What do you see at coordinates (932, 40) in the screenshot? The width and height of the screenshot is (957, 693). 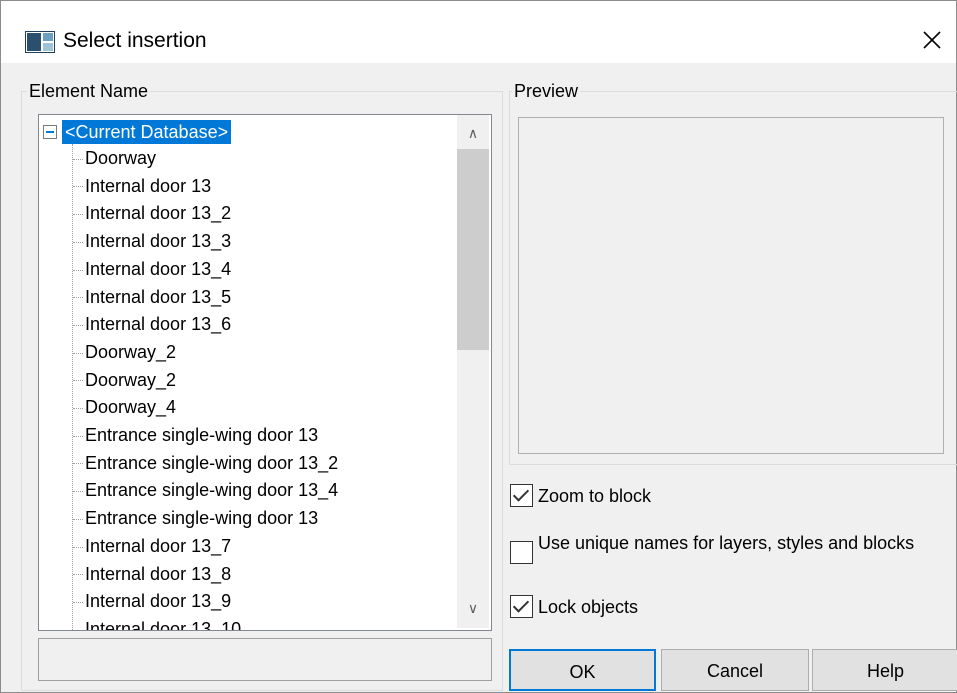 I see `close-icon` at bounding box center [932, 40].